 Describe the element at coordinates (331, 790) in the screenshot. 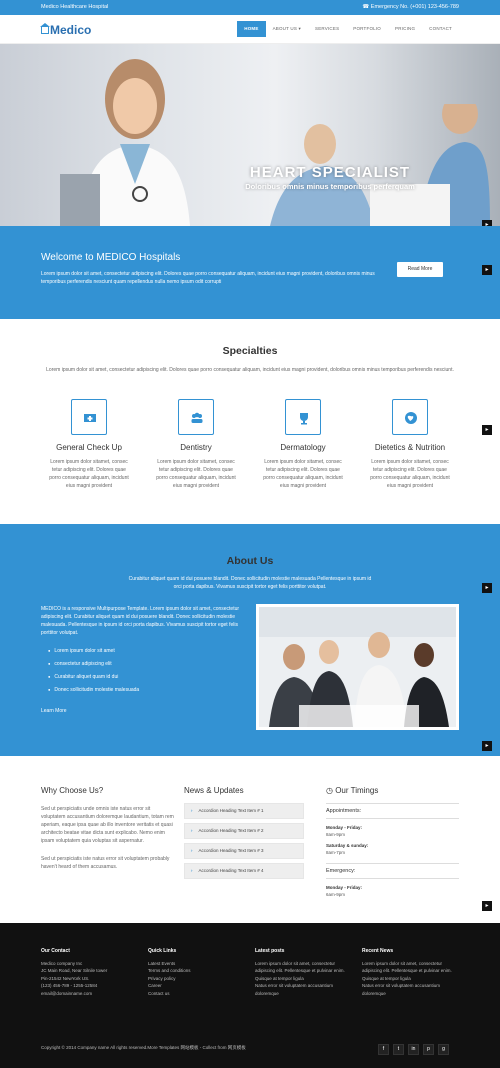

I see `clock-icon: ◷` at that location.